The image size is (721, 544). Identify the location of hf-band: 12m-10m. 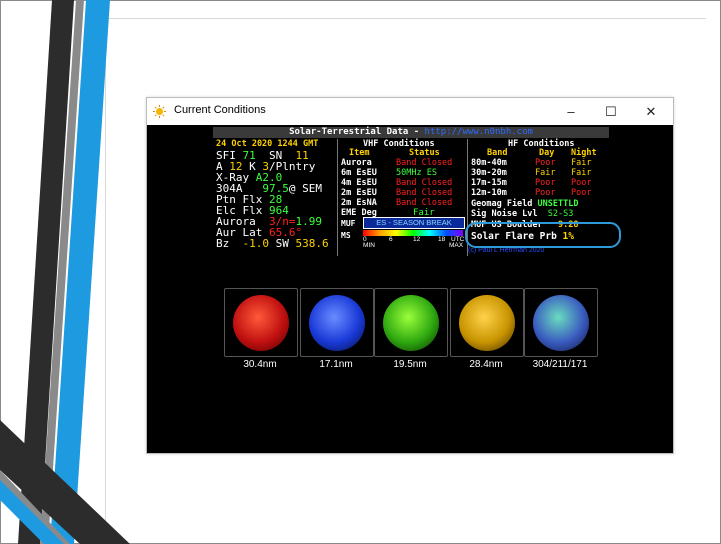
(489, 193).